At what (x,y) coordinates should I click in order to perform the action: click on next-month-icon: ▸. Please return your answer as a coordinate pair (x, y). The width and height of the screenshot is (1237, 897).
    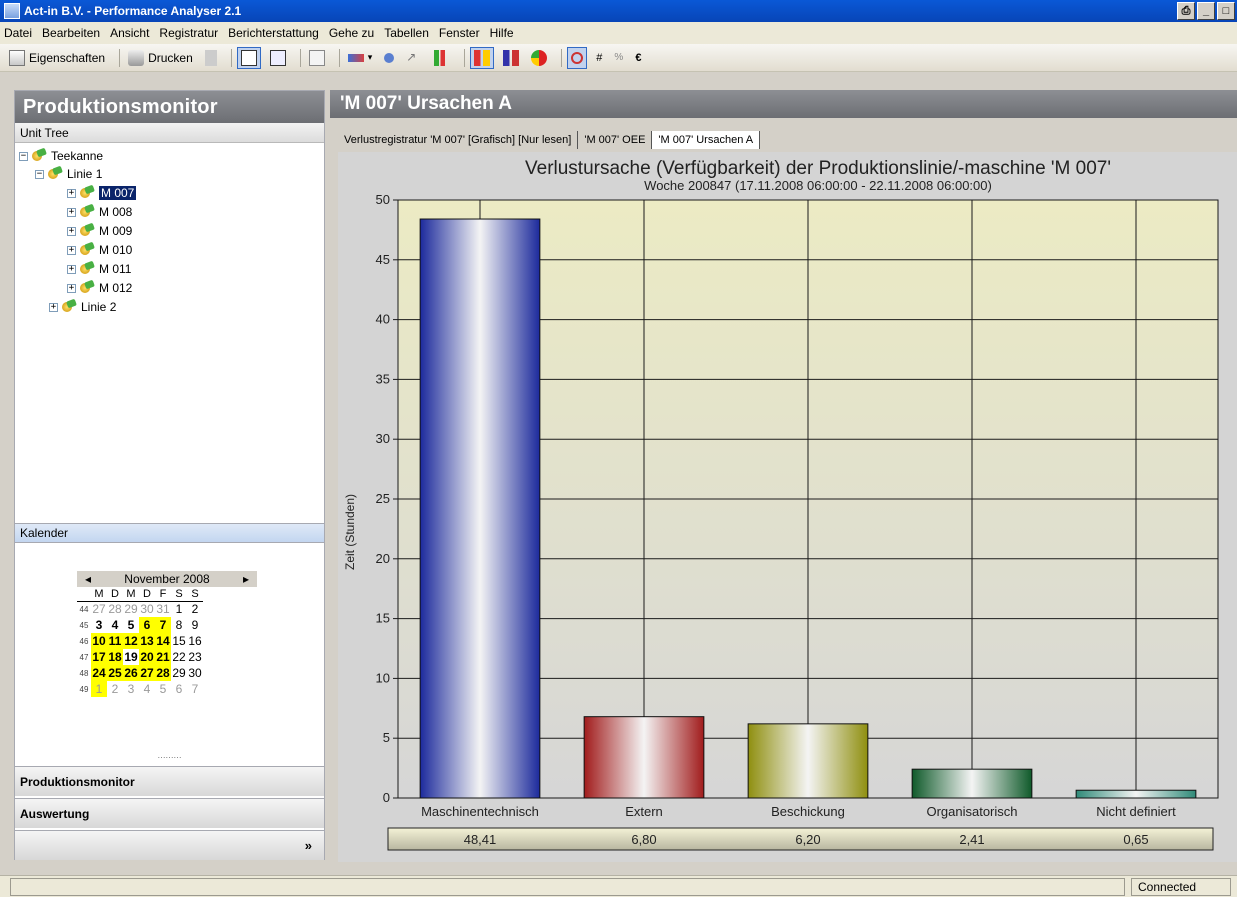
    Looking at the image, I should click on (246, 579).